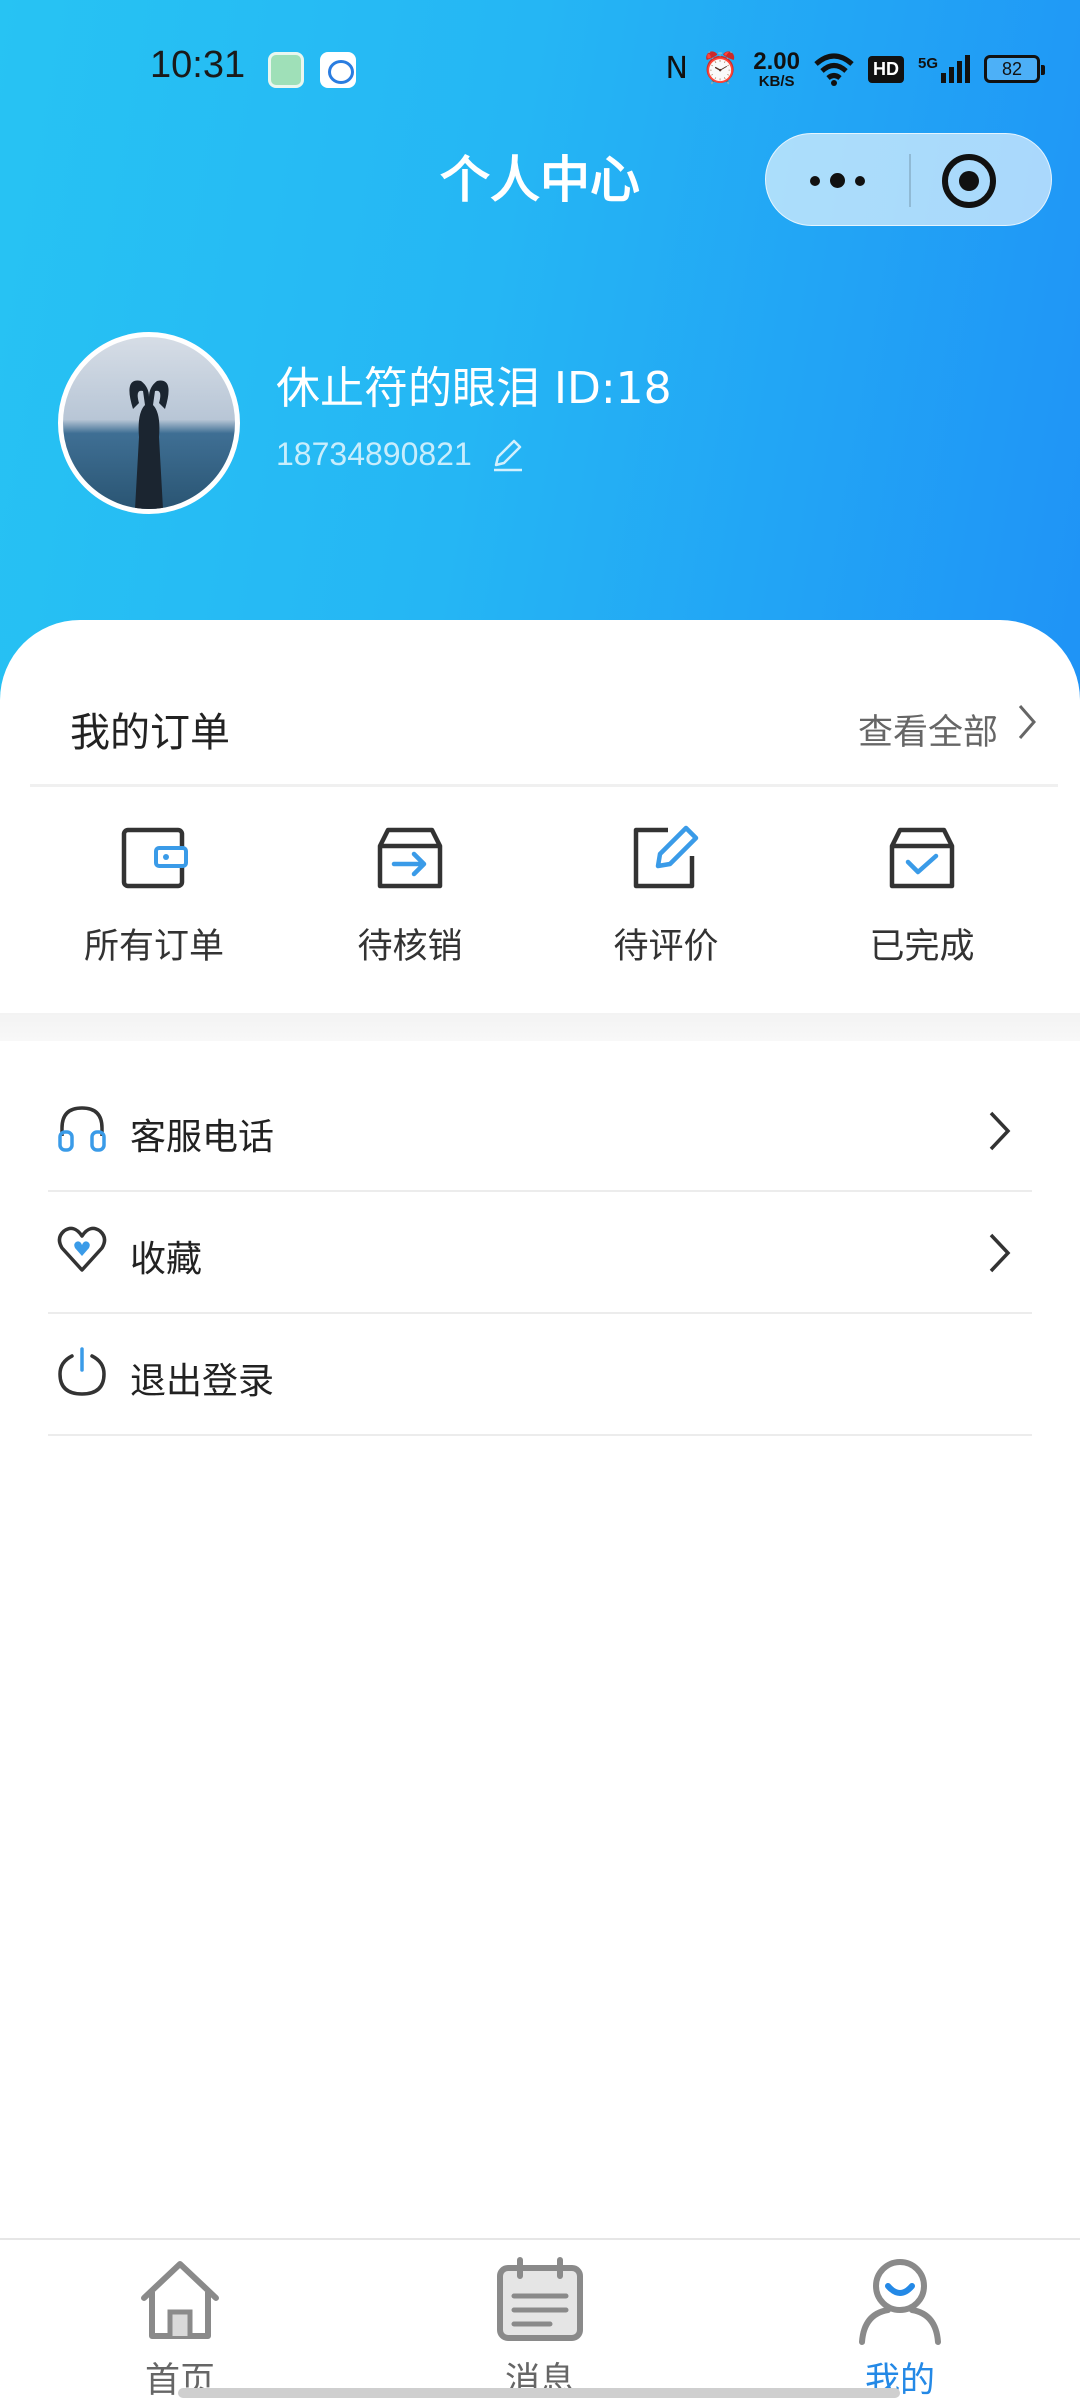 The width and height of the screenshot is (1080, 2400). I want to click on tab-profile: 我的, so click(900, 2320).